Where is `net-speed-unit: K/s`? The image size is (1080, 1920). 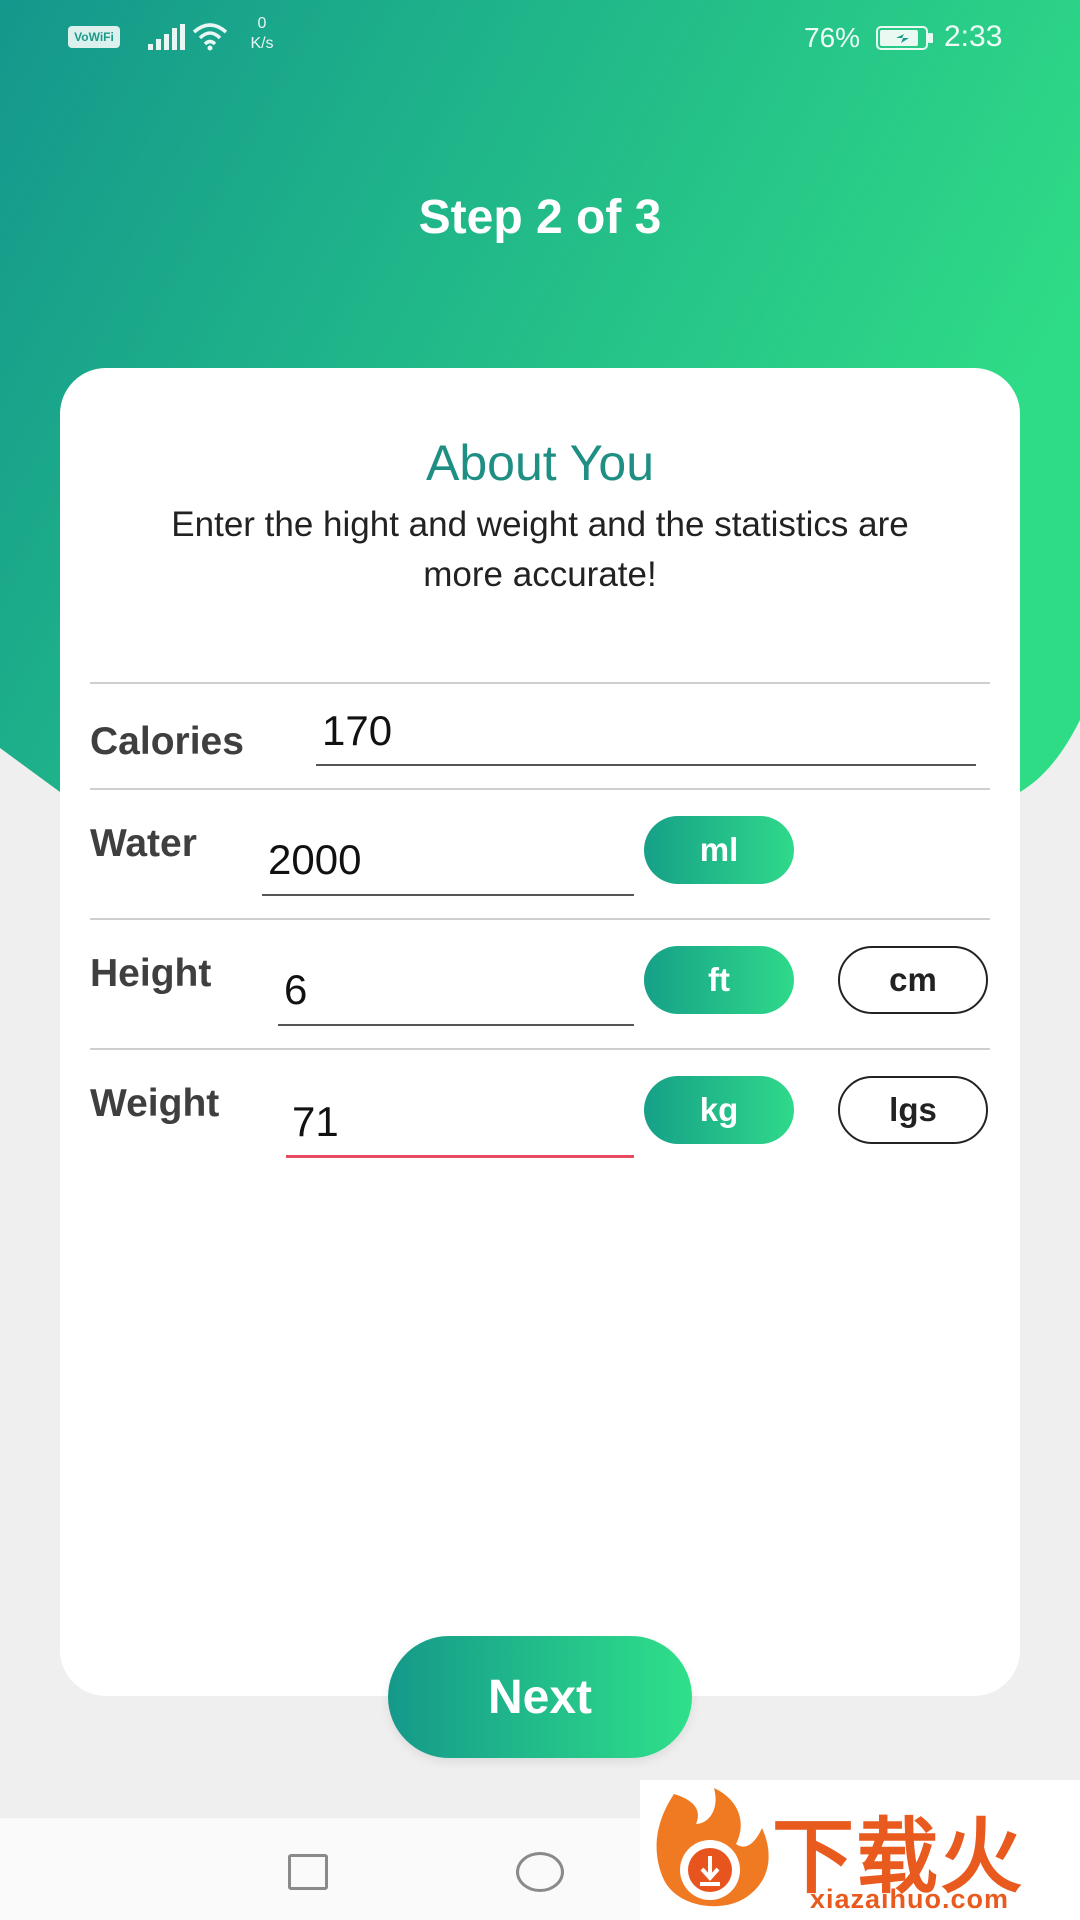 net-speed-unit: K/s is located at coordinates (262, 43).